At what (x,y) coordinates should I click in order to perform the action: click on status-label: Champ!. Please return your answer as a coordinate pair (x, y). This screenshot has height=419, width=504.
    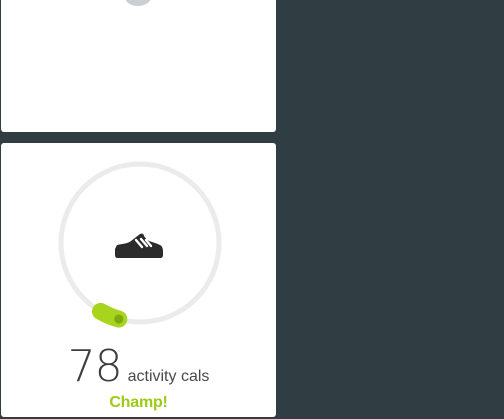
    Looking at the image, I should click on (138, 402).